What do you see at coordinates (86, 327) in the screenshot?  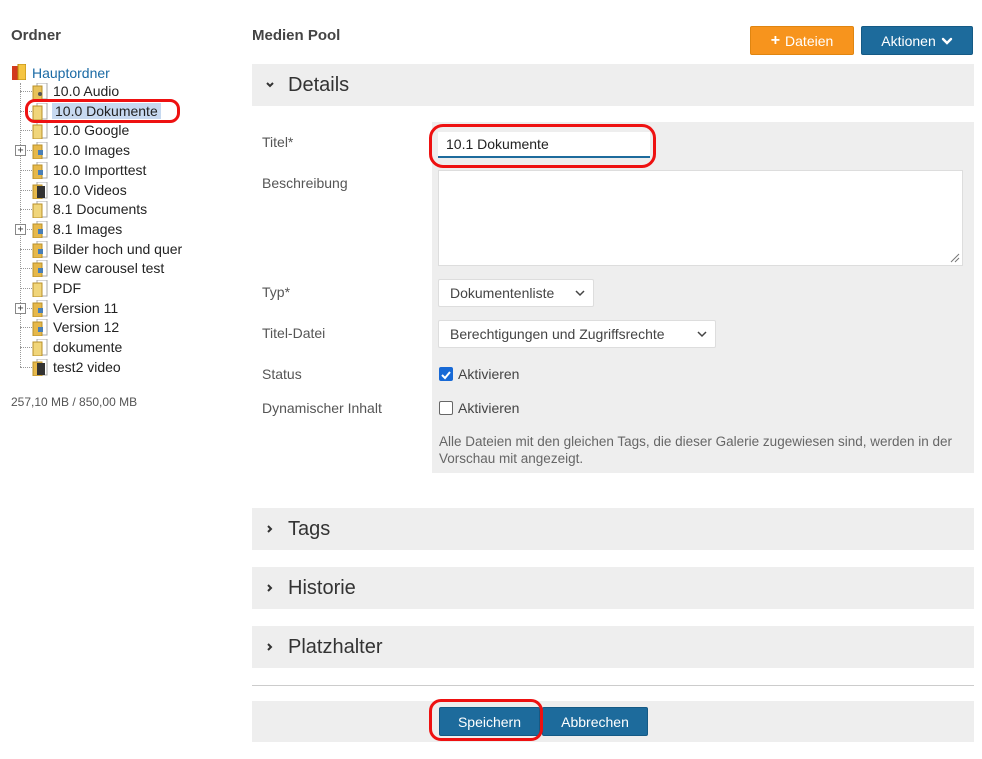 I see `tree-item-label: Version 12` at bounding box center [86, 327].